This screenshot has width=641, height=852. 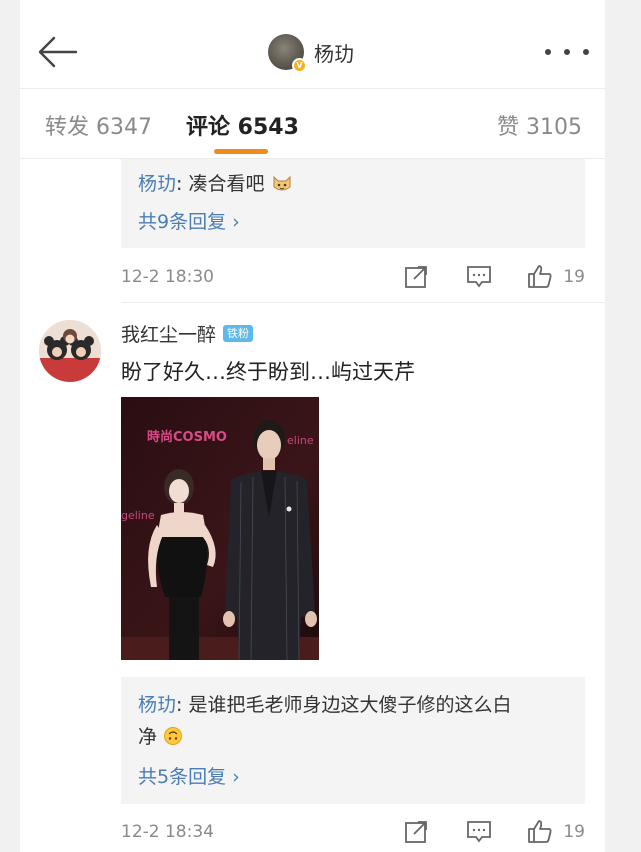 I want to click on photo-left-text: geline, so click(x=138, y=515).